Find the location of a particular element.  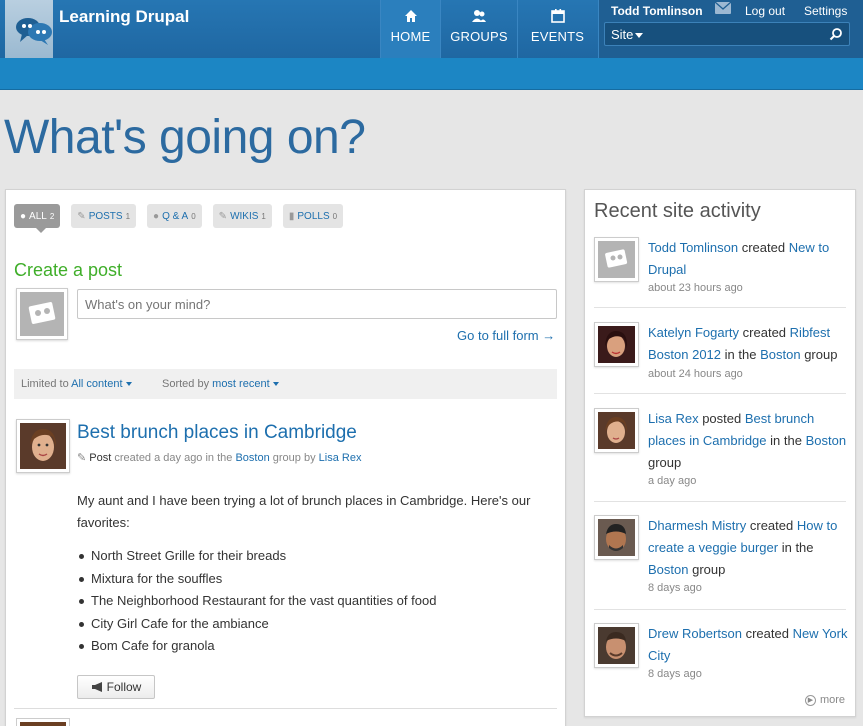

user-bar: Todd Tomlinson Log out Settings Site is located at coordinates (730, 29).